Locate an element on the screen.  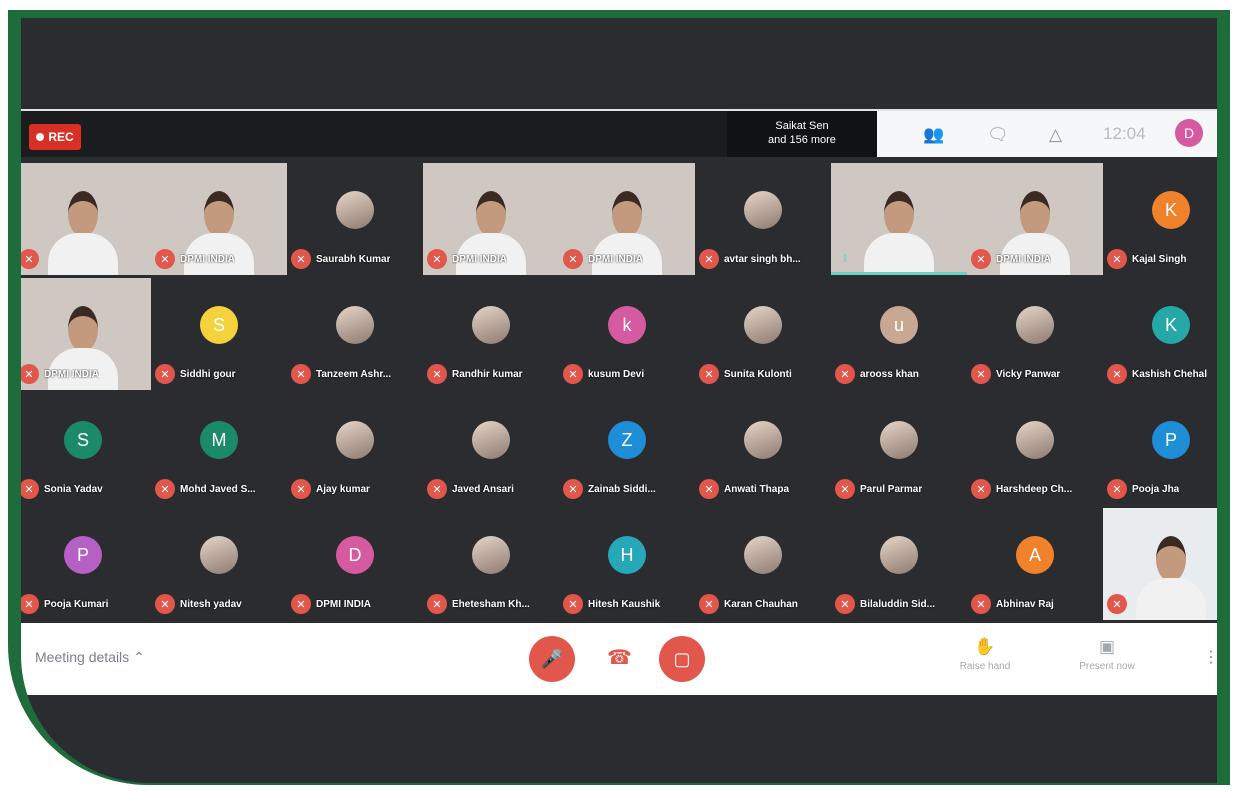
participant-name: Javed Ansari is located at coordinates (483, 489).